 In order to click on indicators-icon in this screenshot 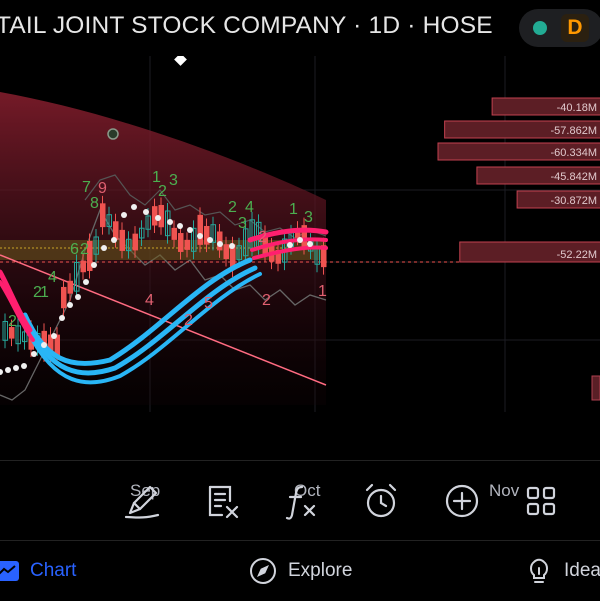, I will do `click(300, 502)`.